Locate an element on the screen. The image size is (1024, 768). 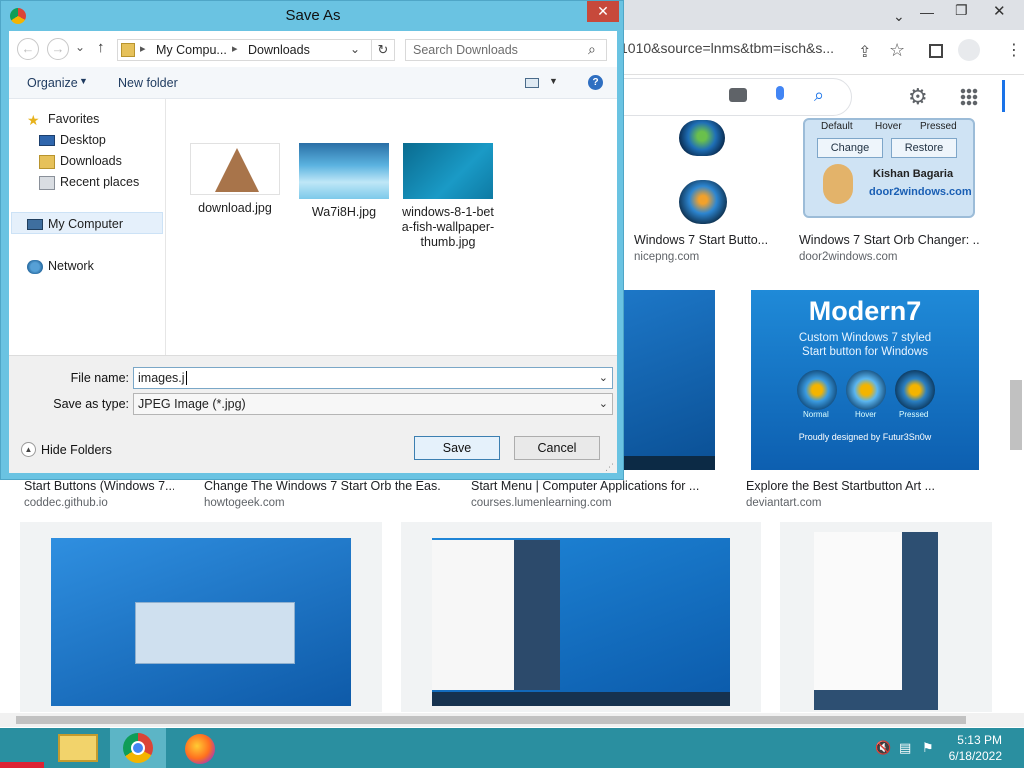
orb-label-pressed: Pressed is located at coordinates (938, 126).